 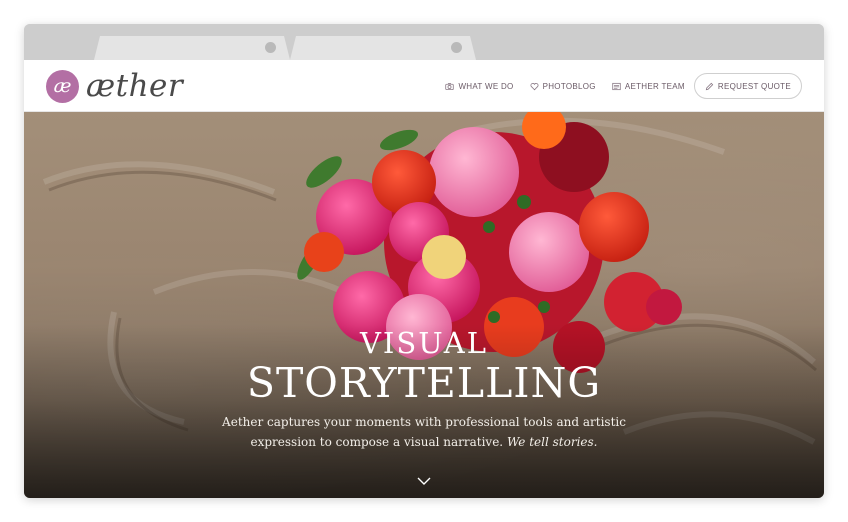 I want to click on nav-item-what-we-do: WHAT WE DO, so click(x=479, y=86).